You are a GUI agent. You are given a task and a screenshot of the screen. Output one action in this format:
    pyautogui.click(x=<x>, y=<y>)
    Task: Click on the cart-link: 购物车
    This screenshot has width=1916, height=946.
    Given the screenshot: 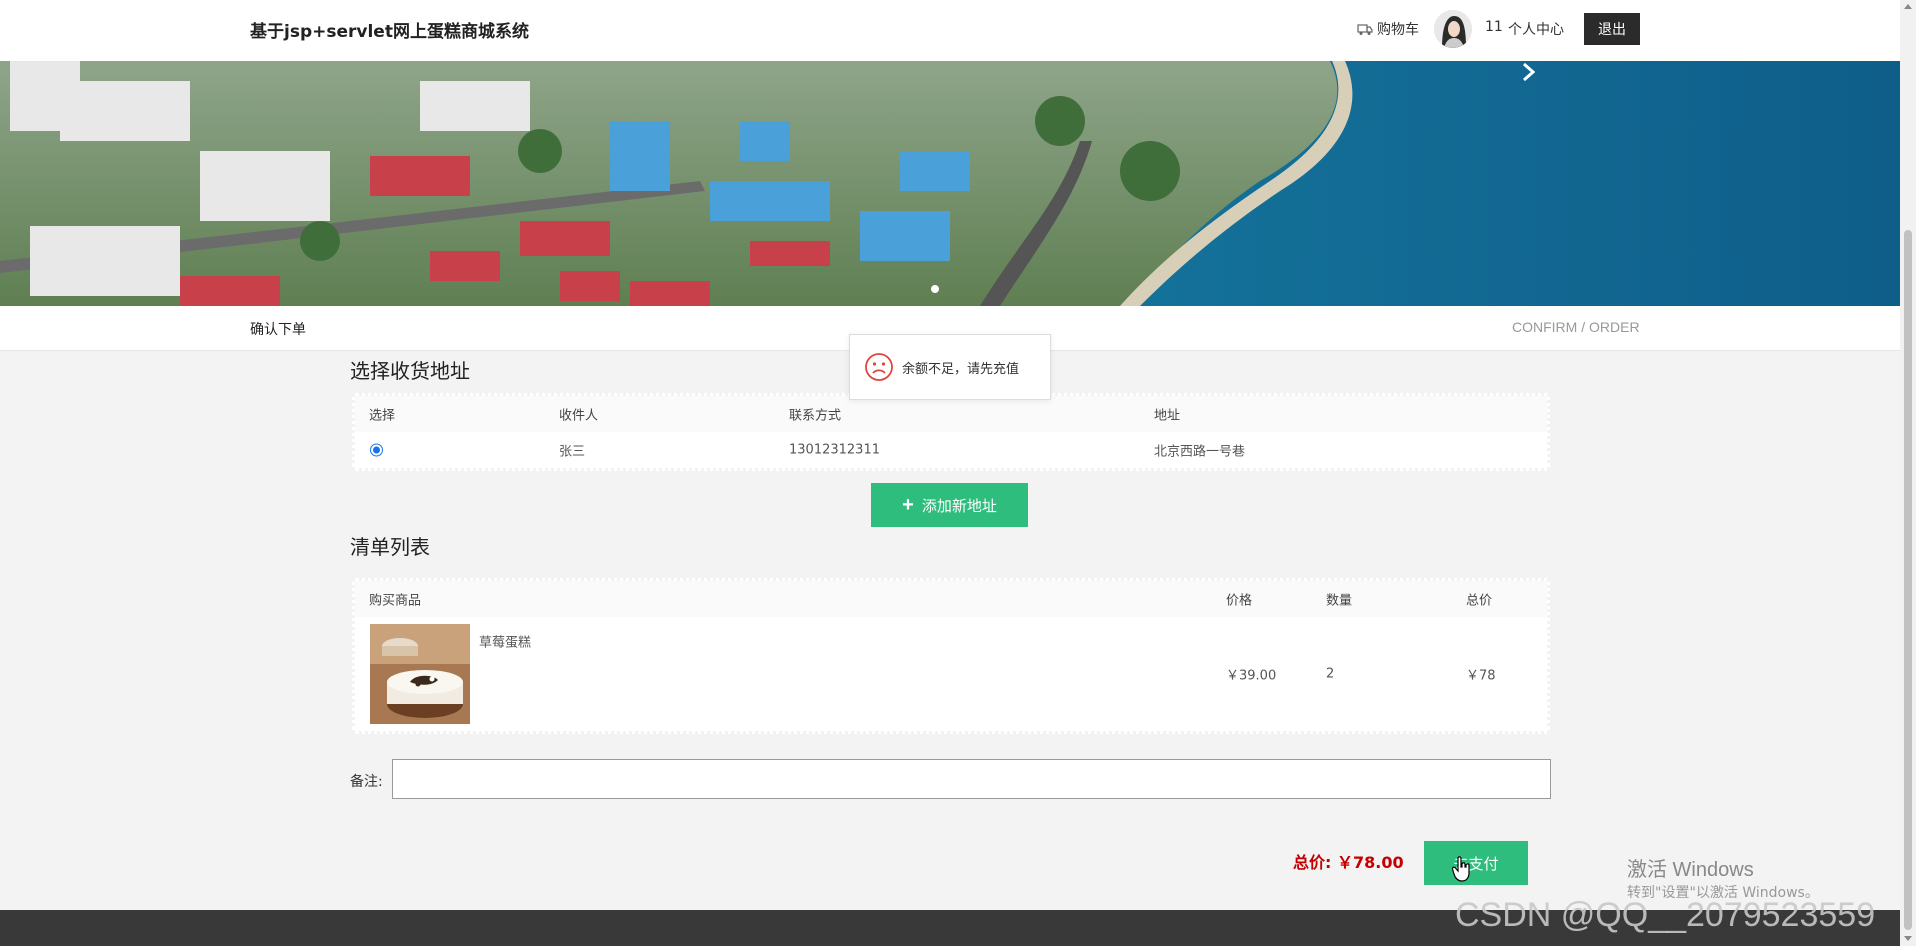 What is the action you would take?
    pyautogui.click(x=1388, y=29)
    